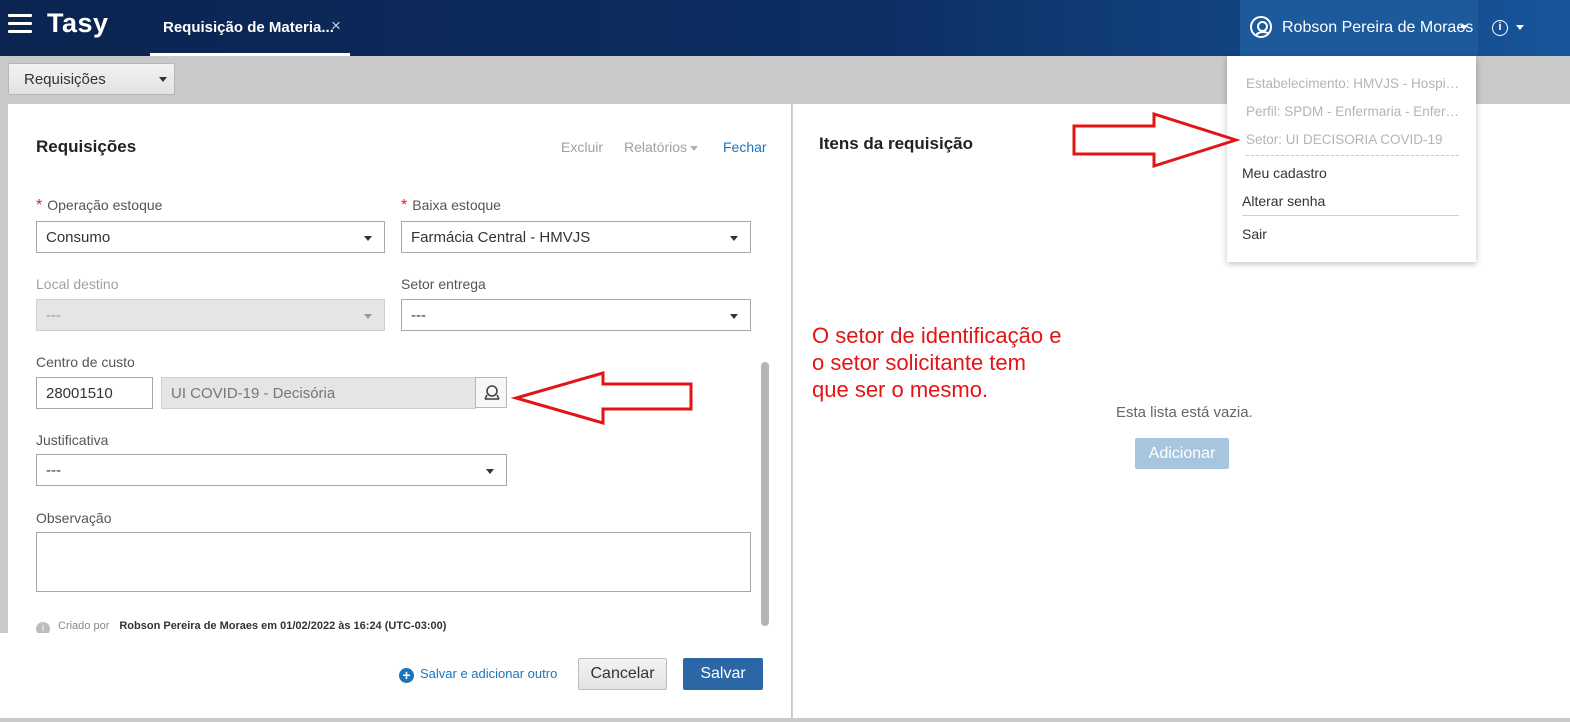 This screenshot has width=1570, height=722. What do you see at coordinates (745, 147) in the screenshot?
I see `fechar-link: Fechar` at bounding box center [745, 147].